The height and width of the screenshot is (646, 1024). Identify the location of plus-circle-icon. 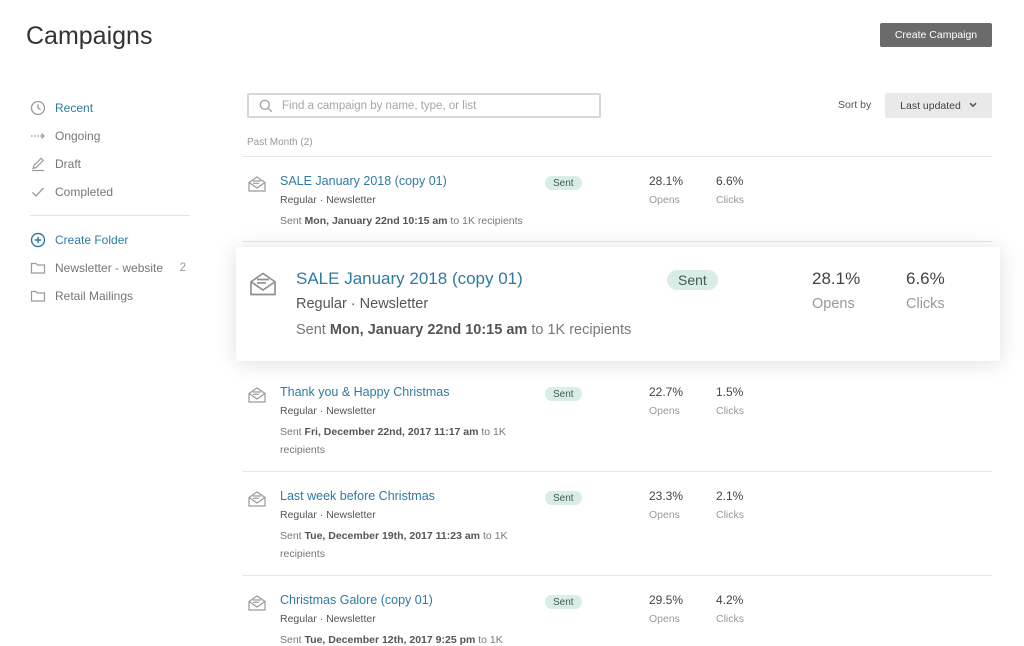
(38, 240).